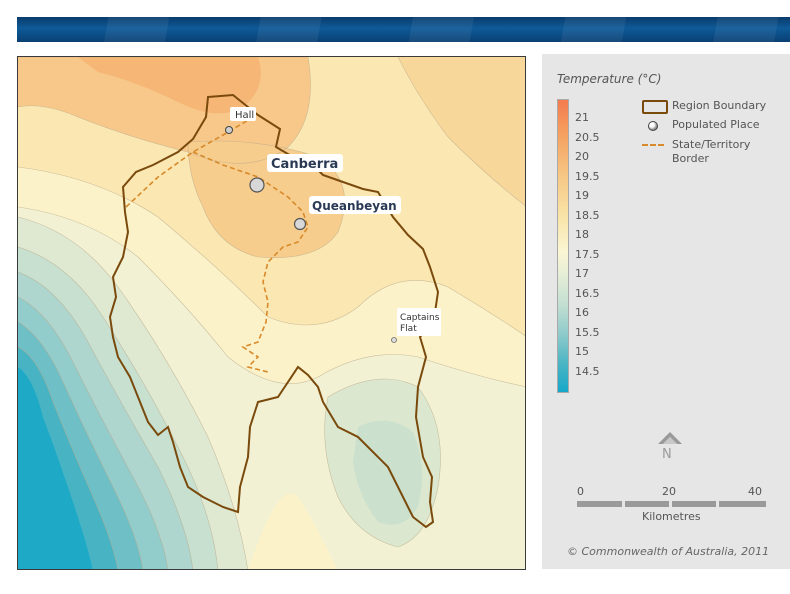  I want to click on legend-tick: 18, so click(582, 234).